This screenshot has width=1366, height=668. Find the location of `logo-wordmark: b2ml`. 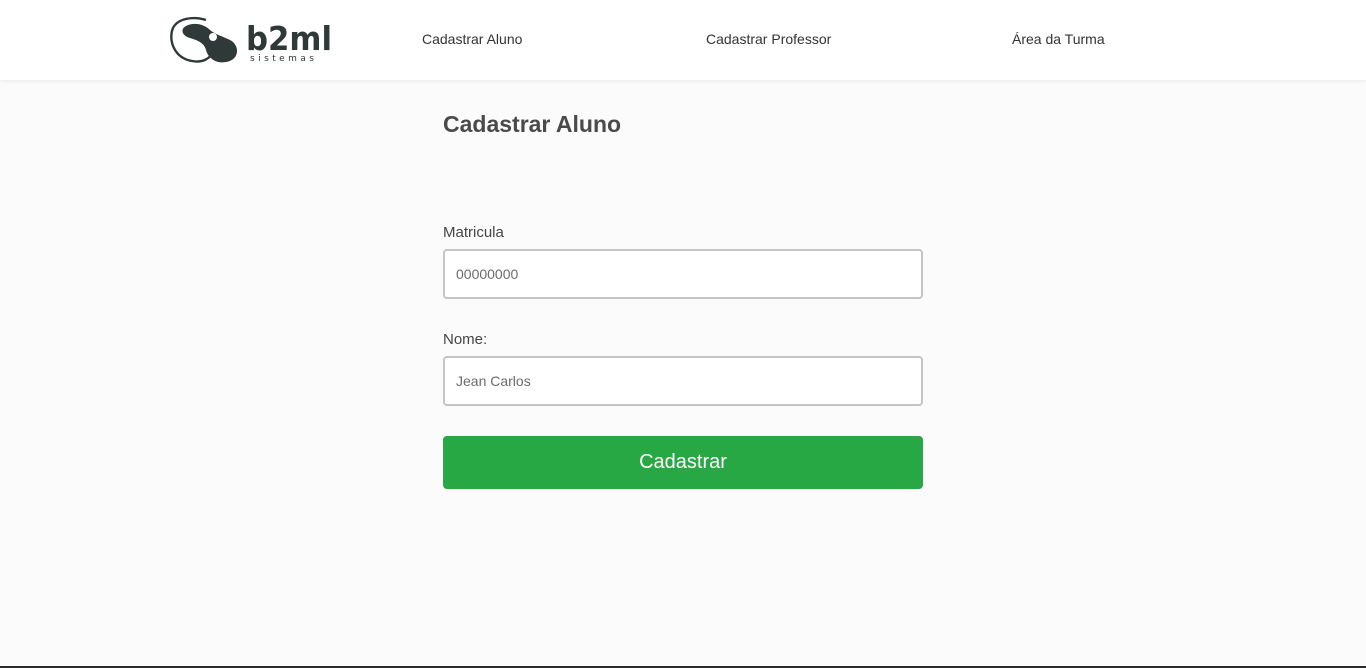

logo-wordmark: b2ml is located at coordinates (289, 38).